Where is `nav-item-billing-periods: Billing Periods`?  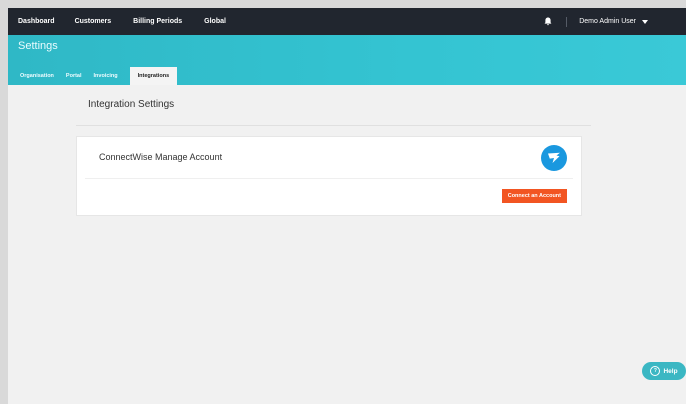
nav-item-billing-periods: Billing Periods is located at coordinates (151, 21).